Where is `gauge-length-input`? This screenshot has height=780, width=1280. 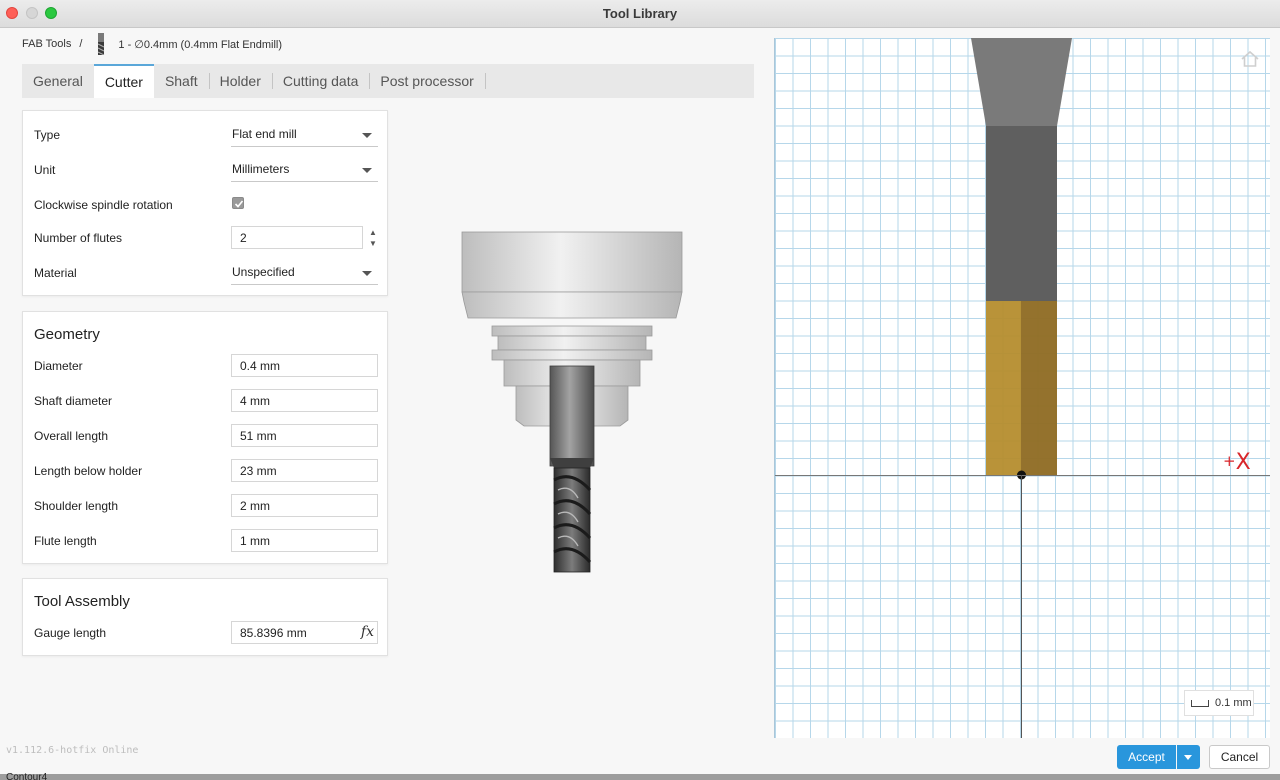 gauge-length-input is located at coordinates (304, 632).